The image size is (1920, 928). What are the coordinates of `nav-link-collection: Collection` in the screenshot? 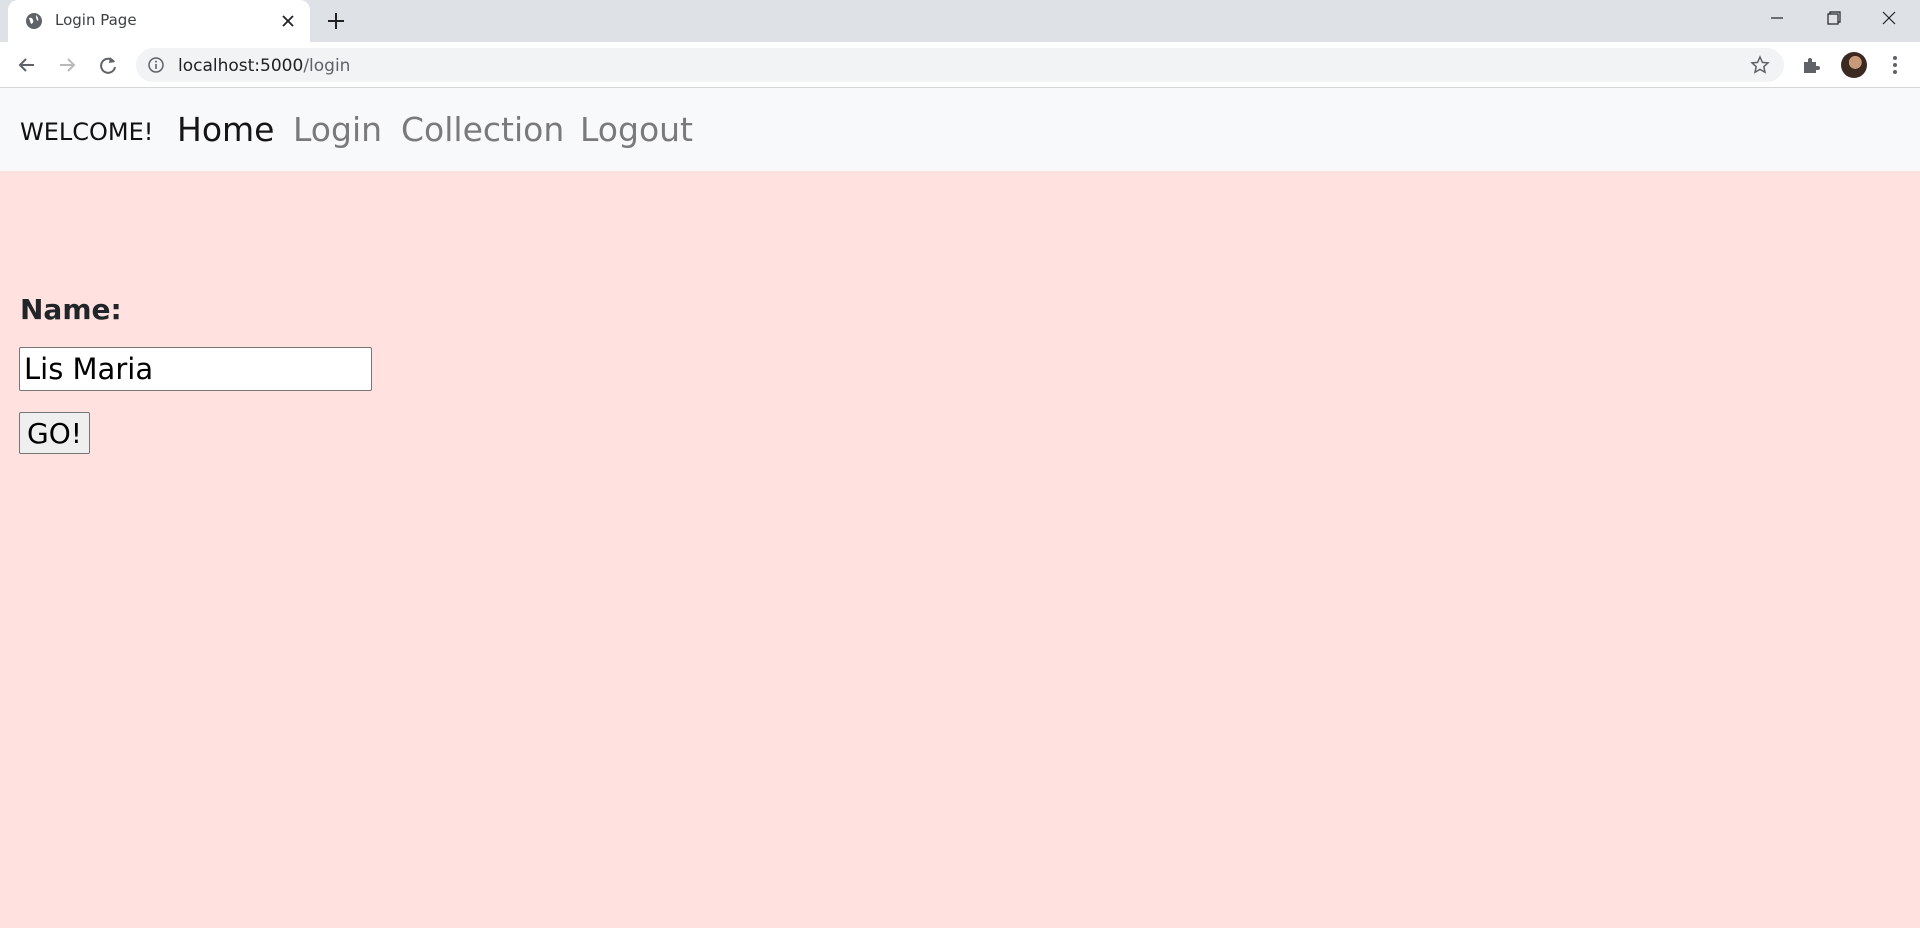 It's located at (482, 129).